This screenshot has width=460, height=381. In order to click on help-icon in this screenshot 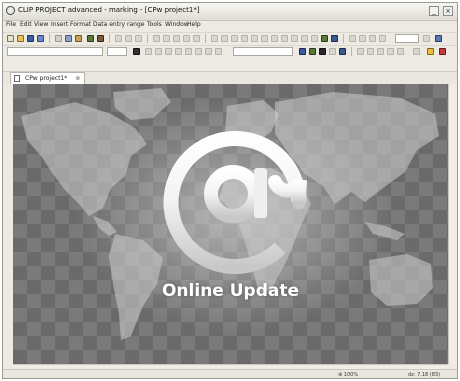, I will do `click(438, 38)`.